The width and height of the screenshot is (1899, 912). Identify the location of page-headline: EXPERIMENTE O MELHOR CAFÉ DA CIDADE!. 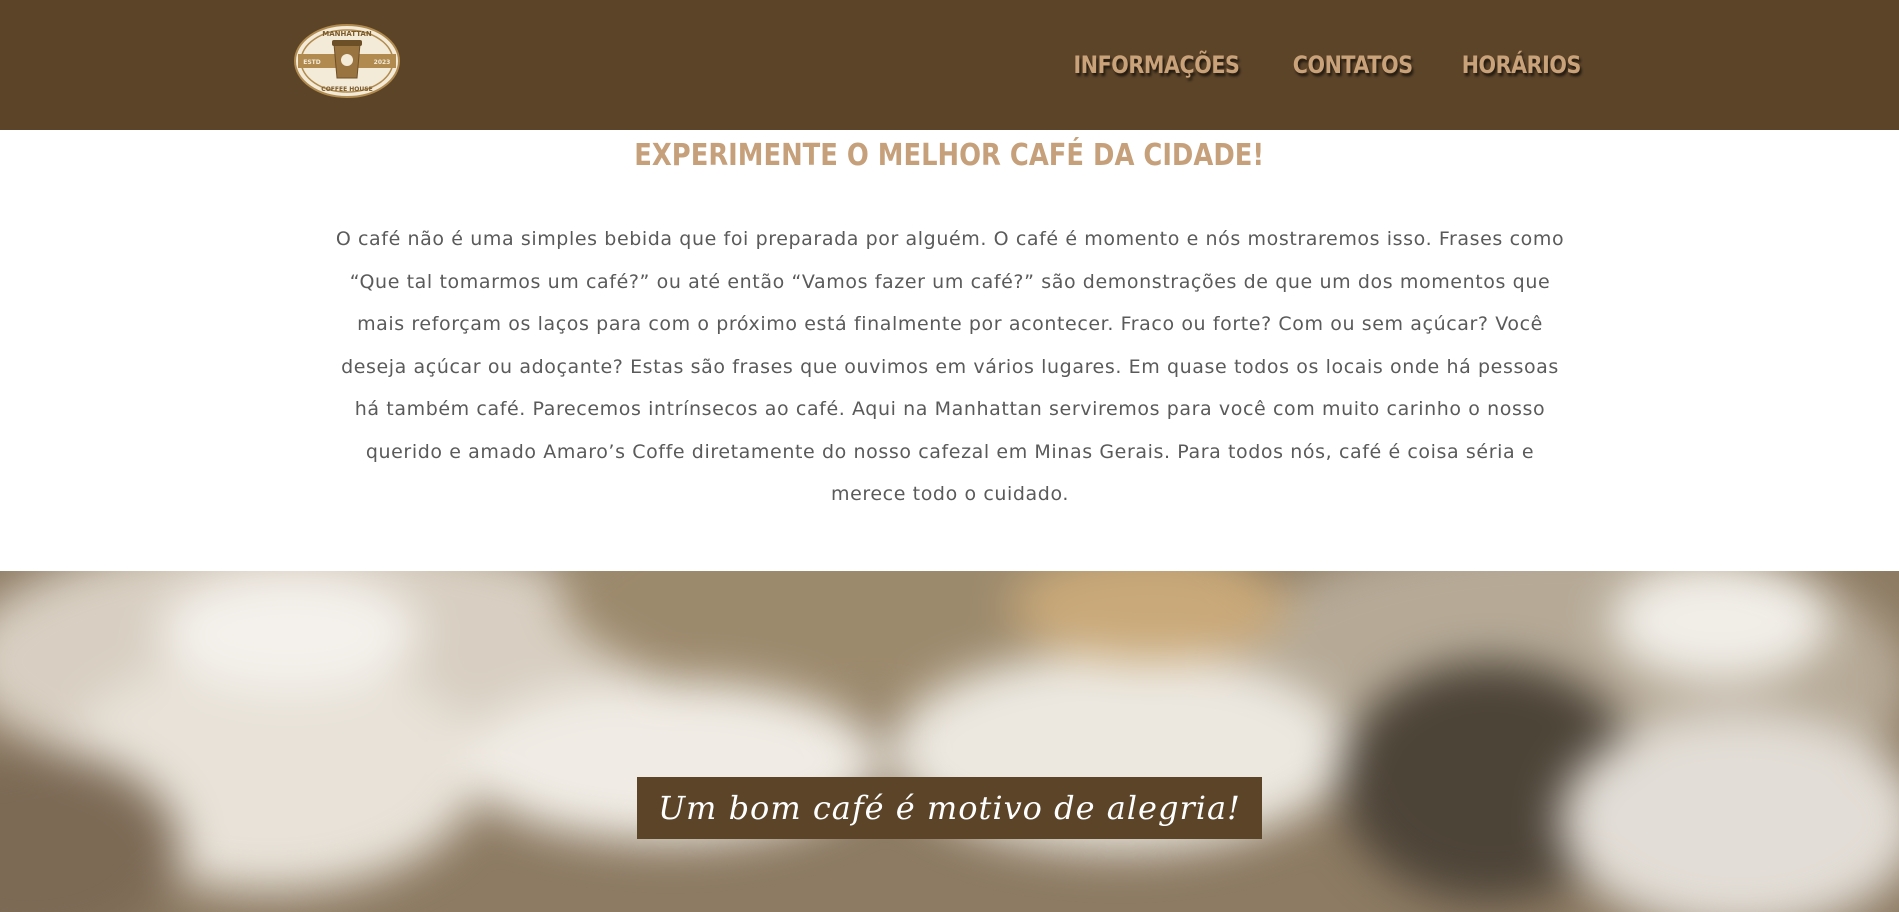
(949, 155).